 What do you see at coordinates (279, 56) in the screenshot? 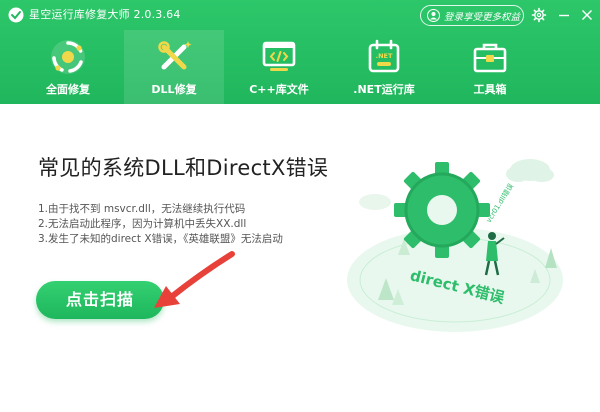
I see `code-window-icon` at bounding box center [279, 56].